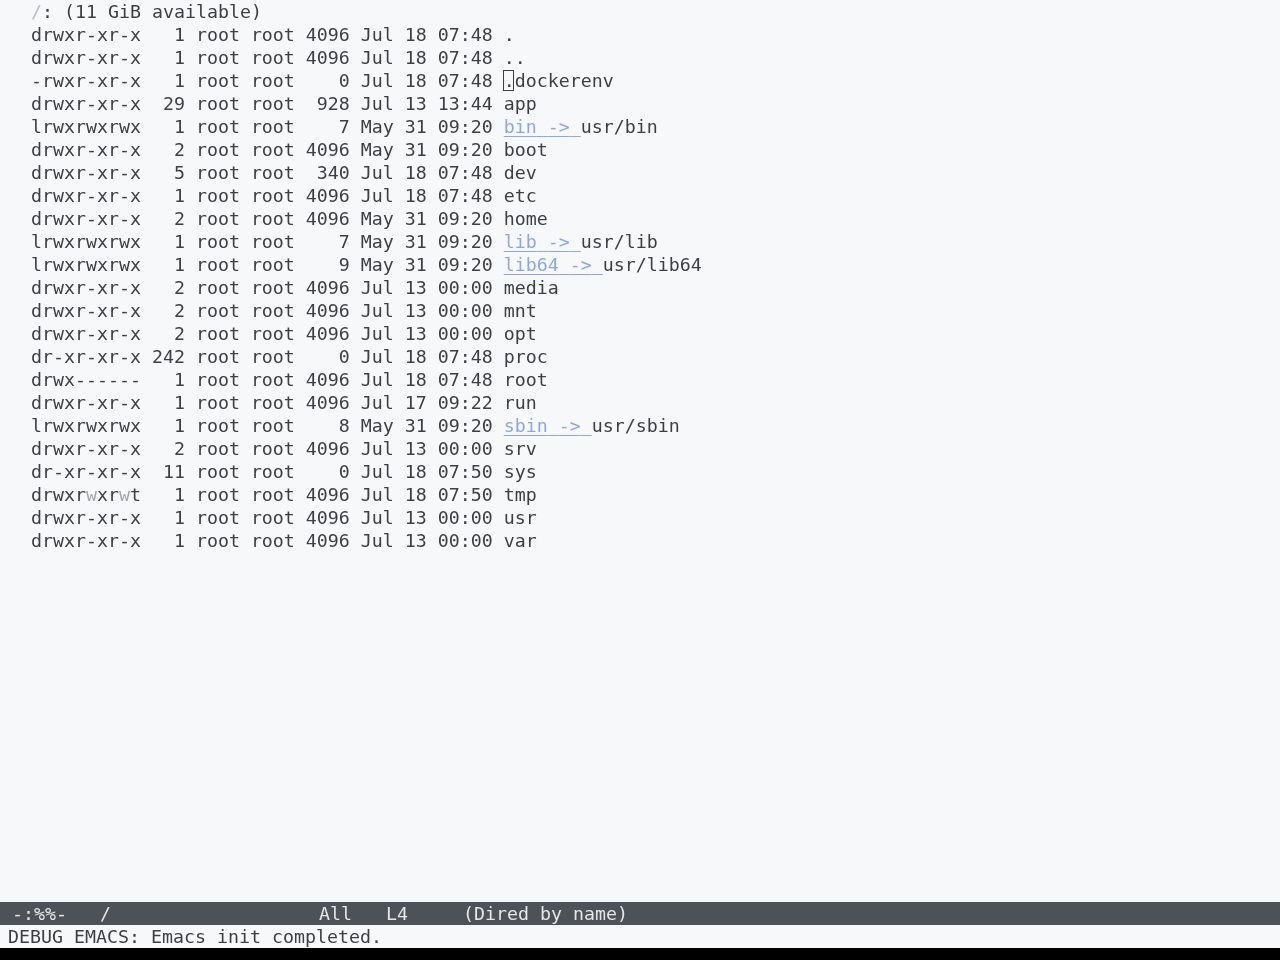 The image size is (1280, 960). I want to click on file-name: sys, so click(520, 471).